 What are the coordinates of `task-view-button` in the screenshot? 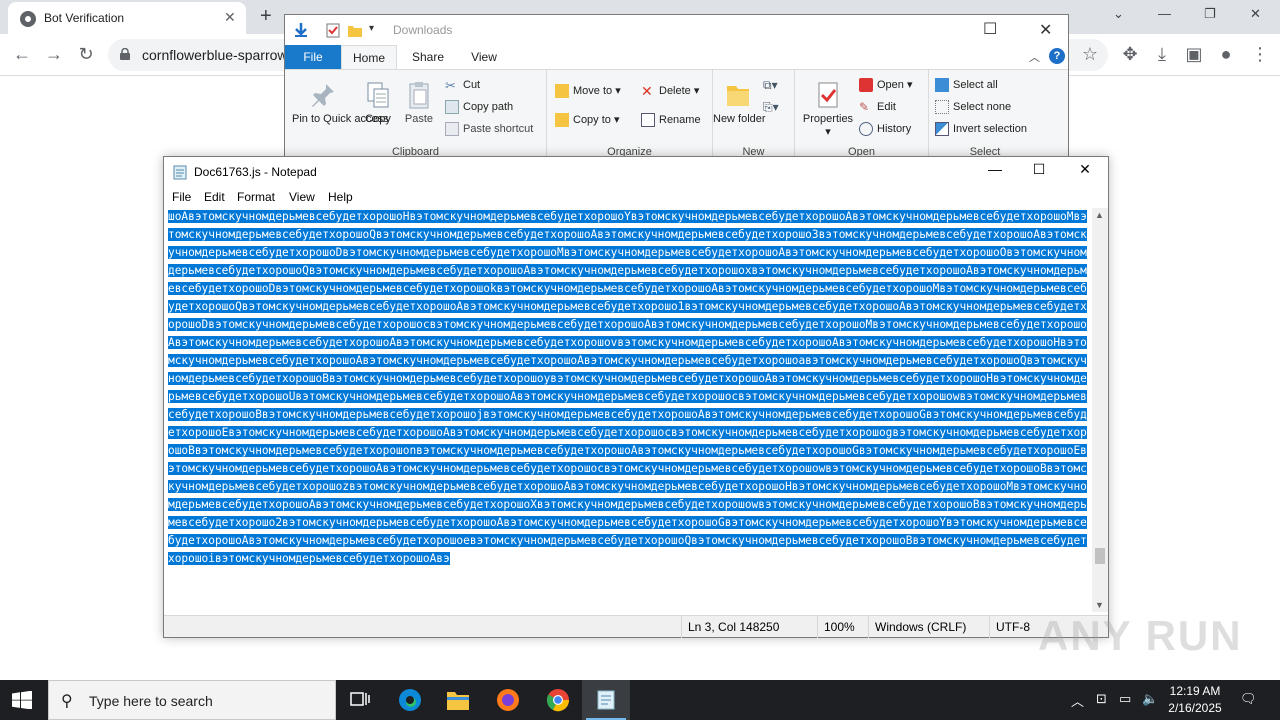 It's located at (360, 700).